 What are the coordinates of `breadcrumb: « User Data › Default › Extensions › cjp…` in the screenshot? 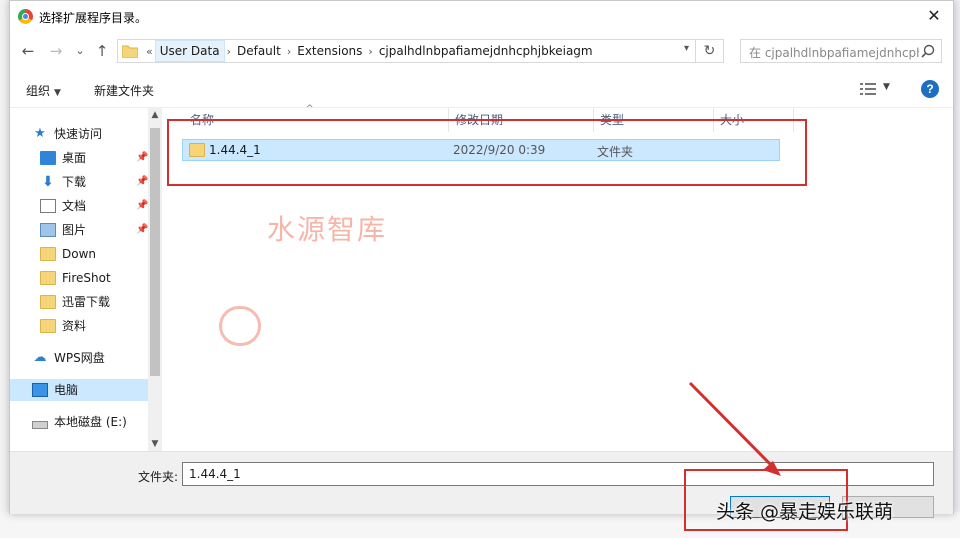 It's located at (370, 51).